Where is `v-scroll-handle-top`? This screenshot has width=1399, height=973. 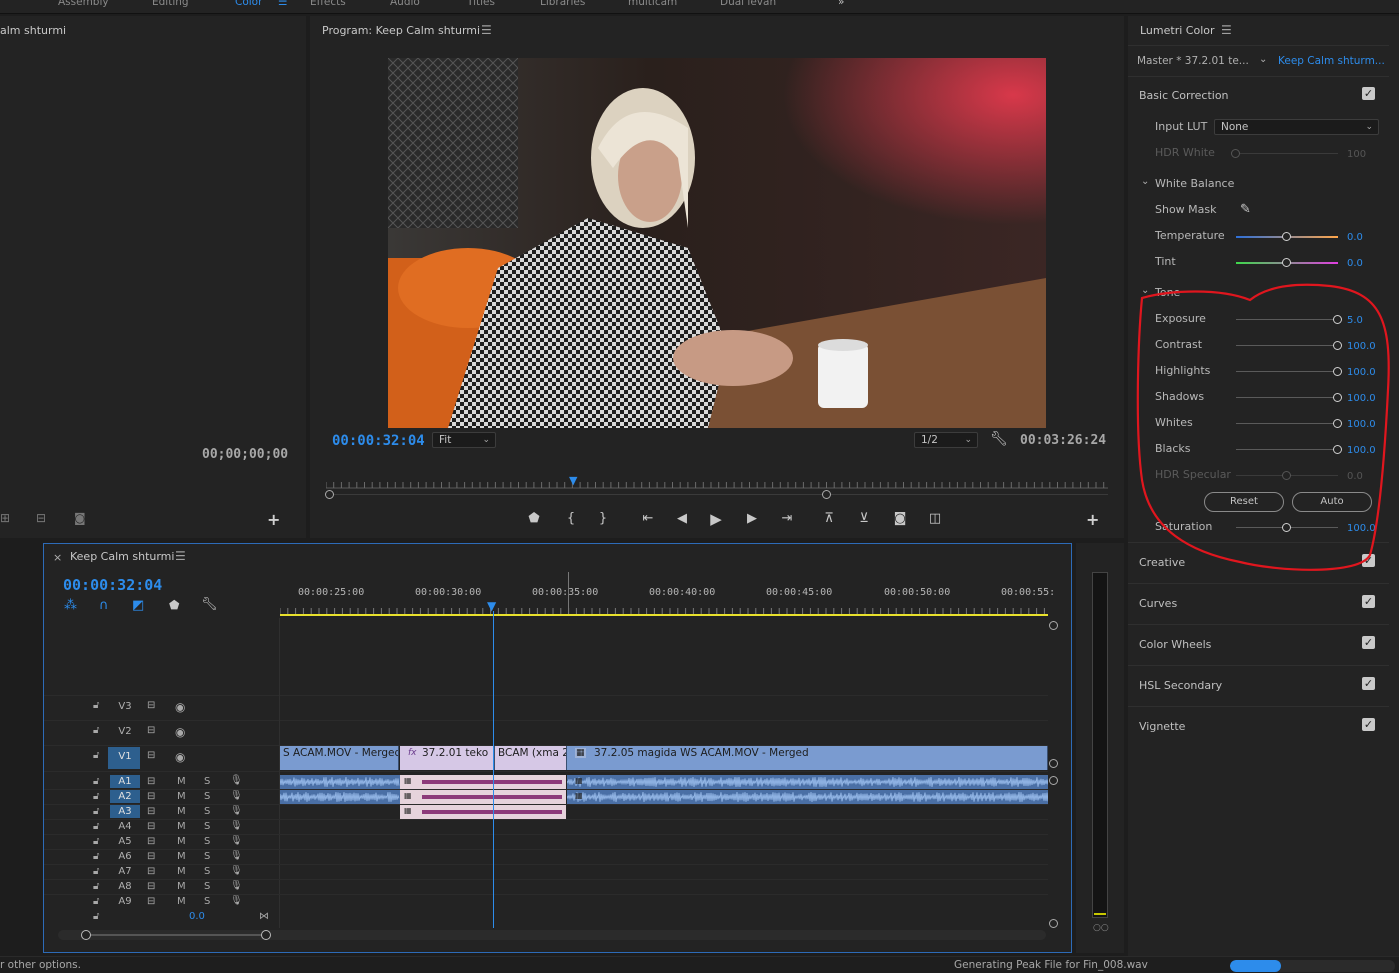 v-scroll-handle-top is located at coordinates (1053, 625).